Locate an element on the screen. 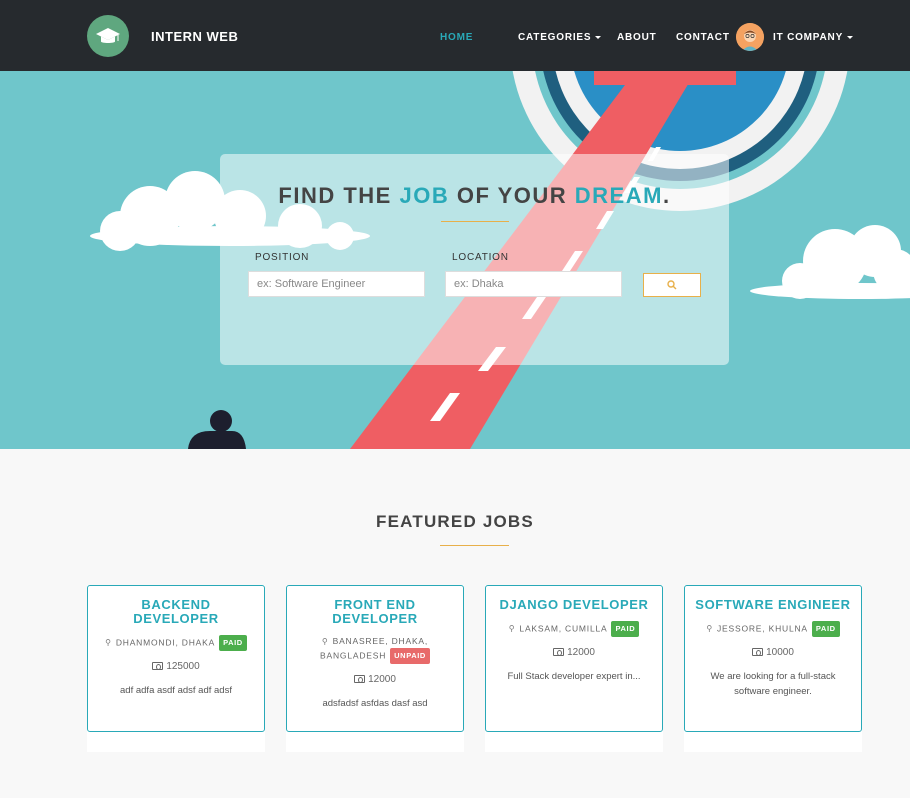 This screenshot has height=798, width=910. nav-account: IT COMPANY is located at coordinates (813, 37).